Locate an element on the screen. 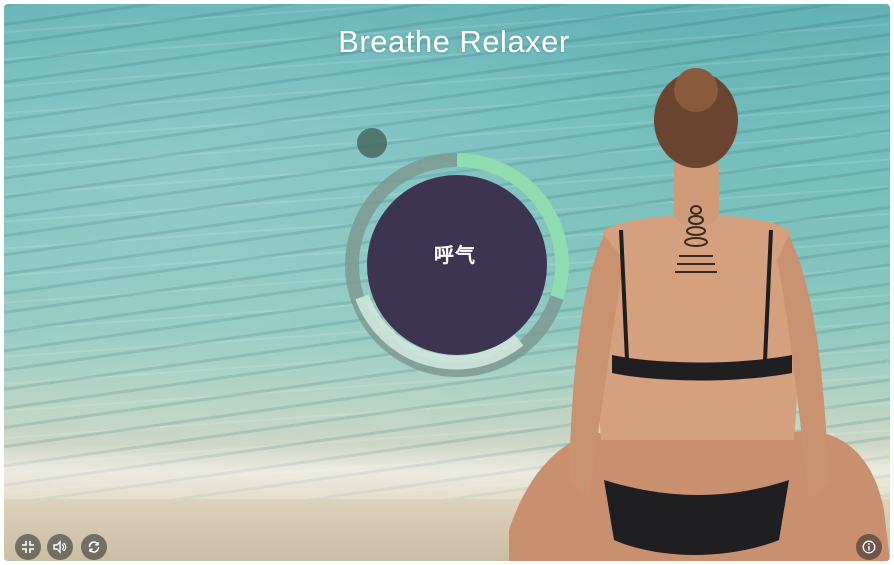 The height and width of the screenshot is (565, 894). refresh-button is located at coordinates (94, 547).